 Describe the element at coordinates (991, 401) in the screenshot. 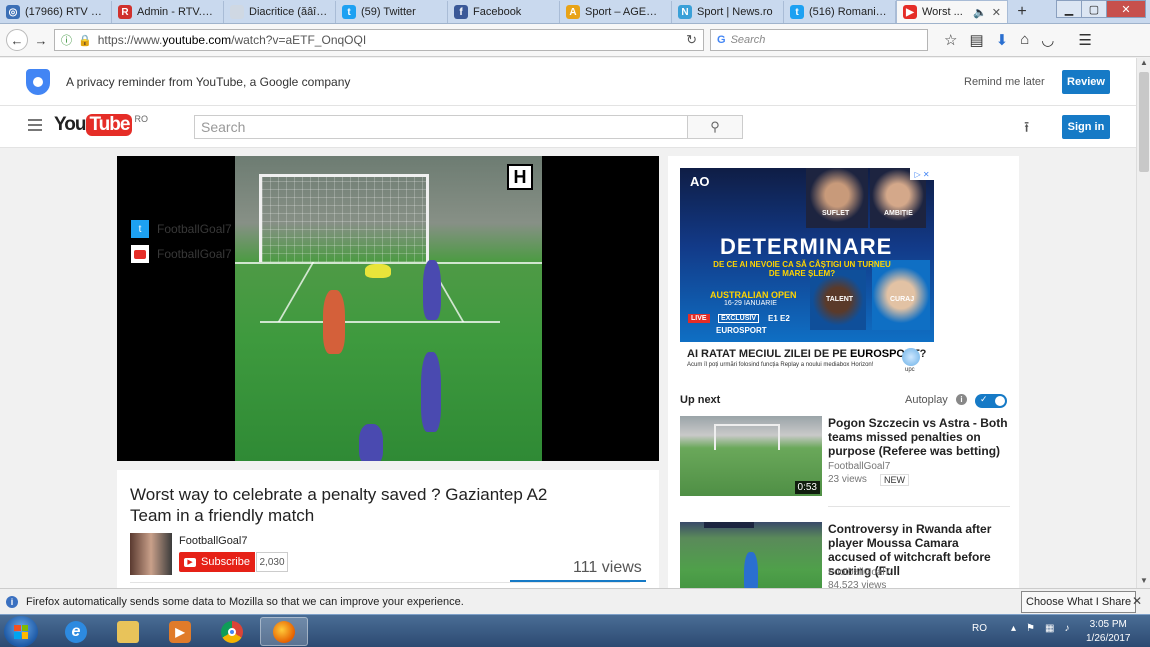

I see `autoplay-toggle: ✓` at that location.